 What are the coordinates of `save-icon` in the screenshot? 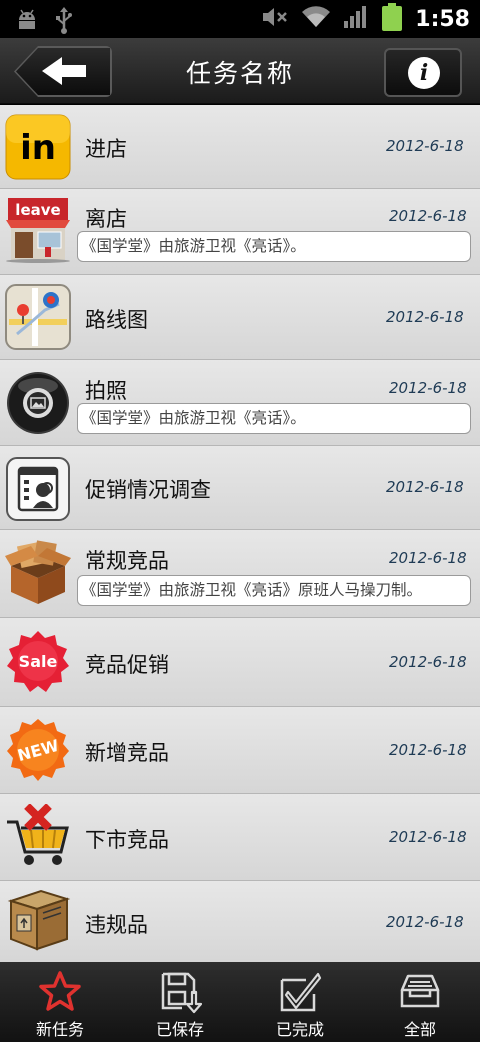 It's located at (181, 993).